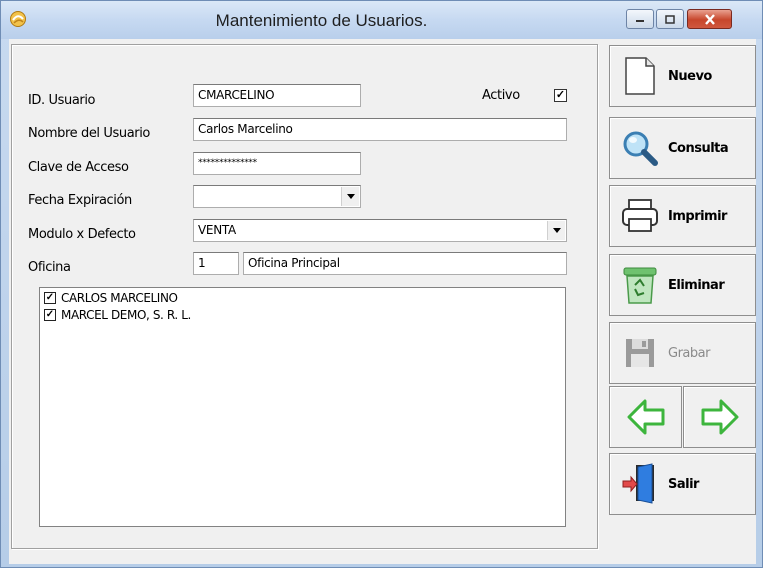 Image resolution: width=763 pixels, height=568 pixels. I want to click on user-id-label: ID. Usuario, so click(62, 100).